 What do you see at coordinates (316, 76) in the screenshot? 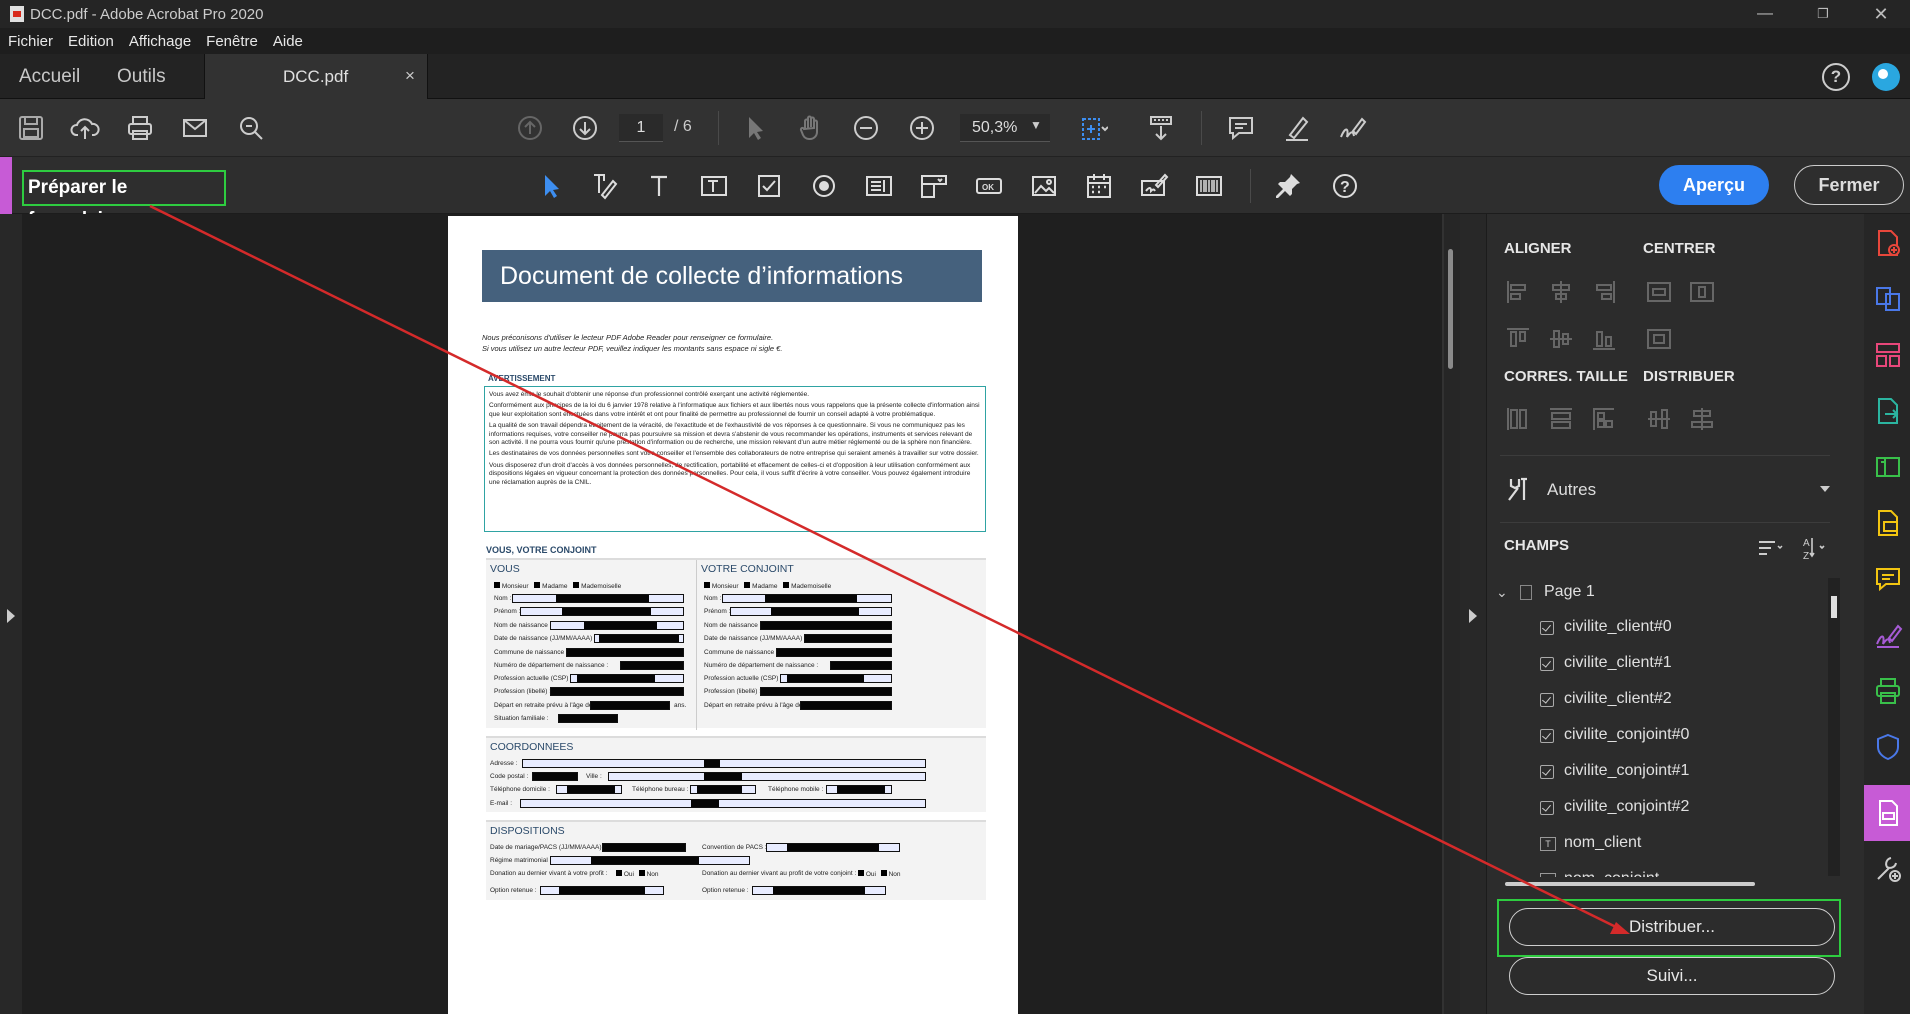
I see `tab-document: DCC.pdf ×` at bounding box center [316, 76].